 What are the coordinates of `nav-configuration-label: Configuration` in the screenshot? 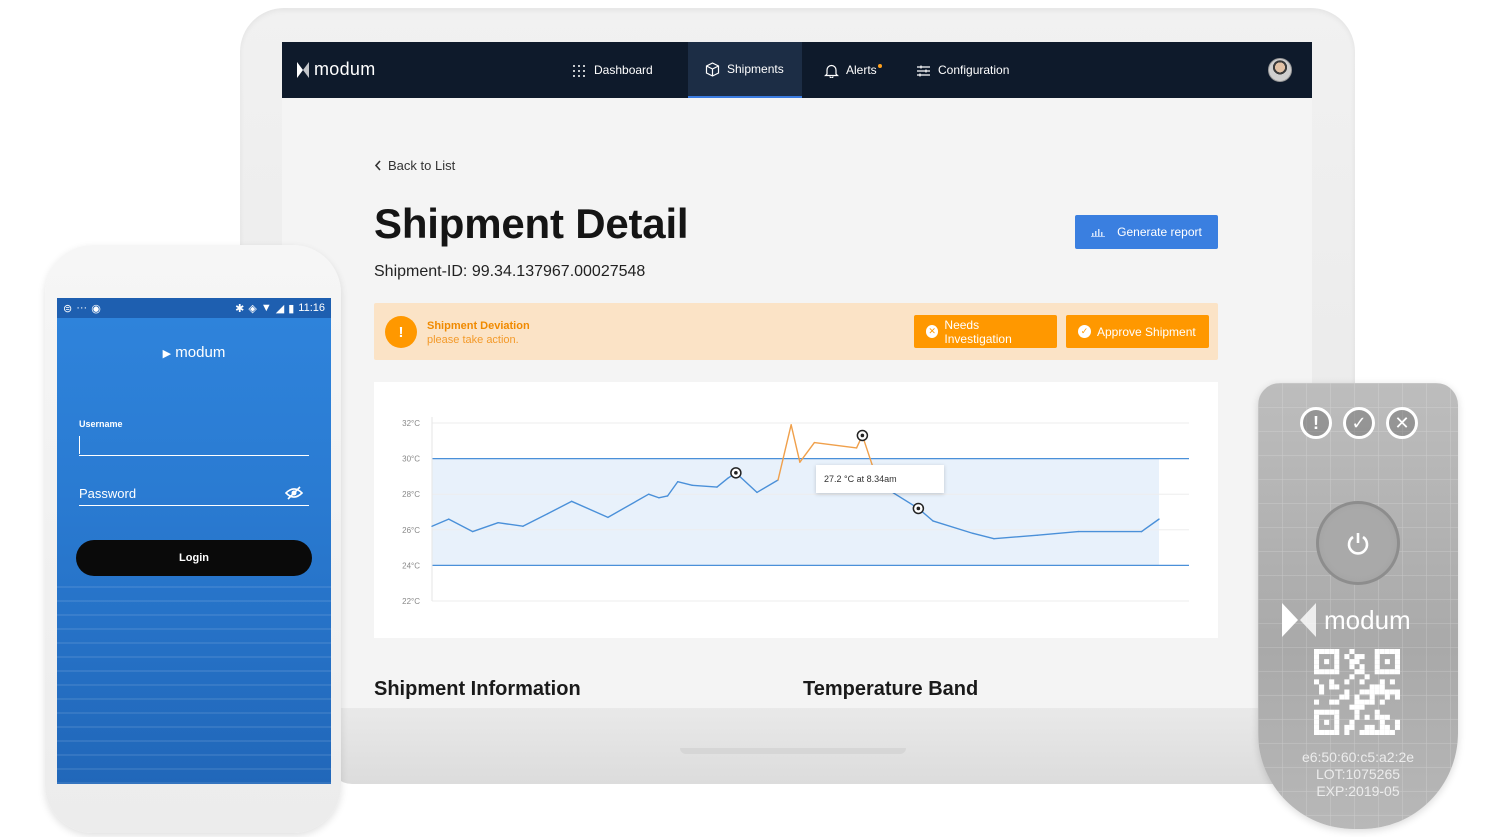 It's located at (974, 70).